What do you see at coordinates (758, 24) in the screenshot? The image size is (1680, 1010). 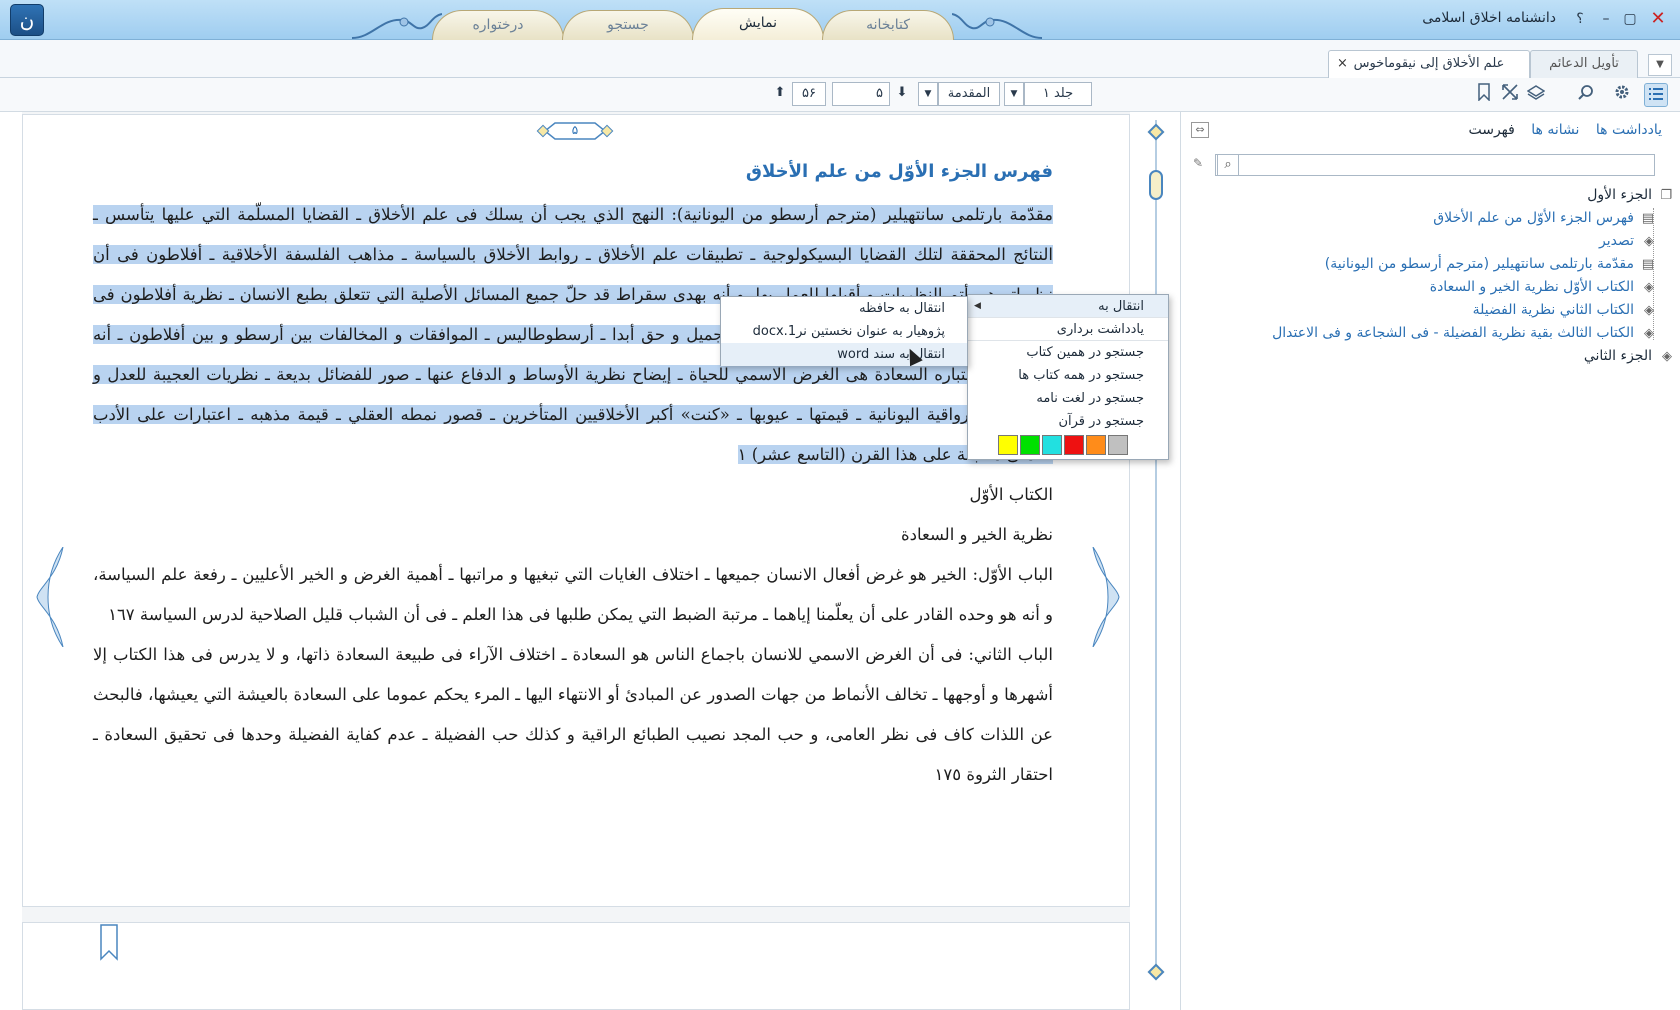 I see `tab-namayesh: نمایش` at bounding box center [758, 24].